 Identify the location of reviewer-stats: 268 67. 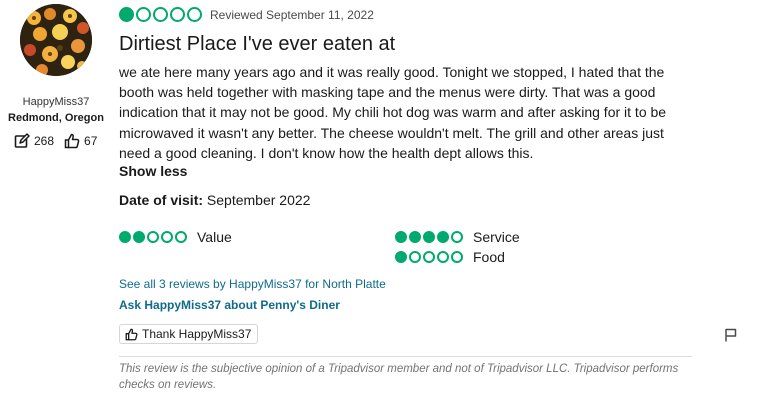
(60, 141).